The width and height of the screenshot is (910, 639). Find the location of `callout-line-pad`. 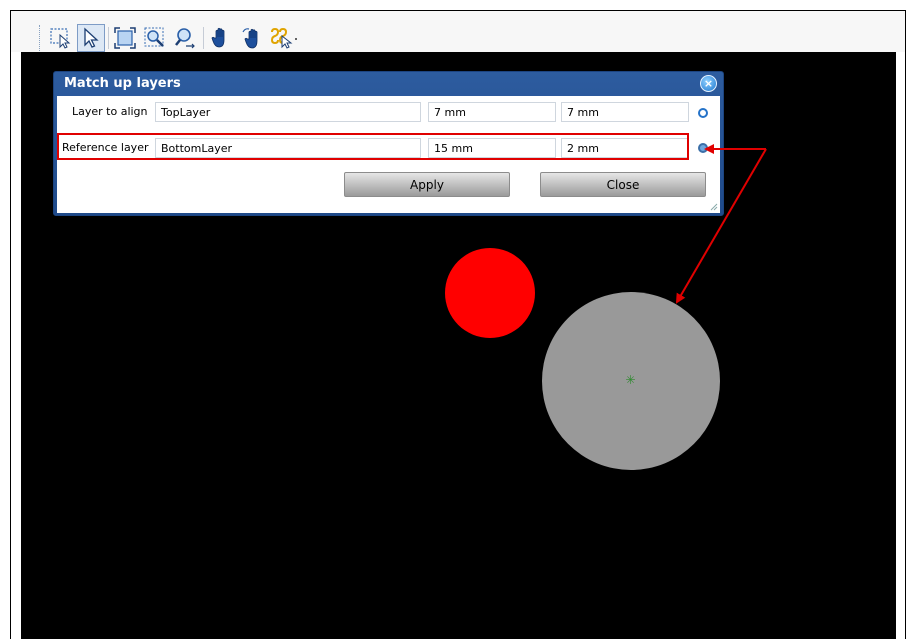

callout-line-pad is located at coordinates (721, 226).